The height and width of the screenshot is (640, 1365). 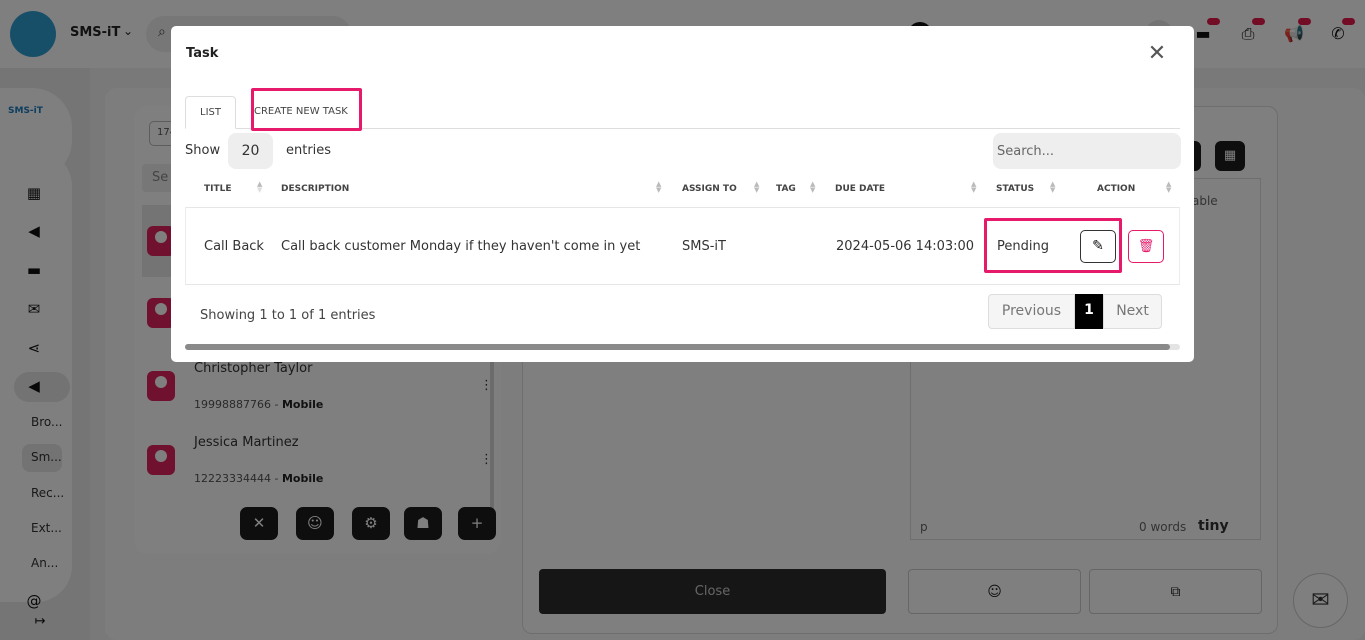 What do you see at coordinates (704, 246) in the screenshot?
I see `task-assign-to: SMS-iT` at bounding box center [704, 246].